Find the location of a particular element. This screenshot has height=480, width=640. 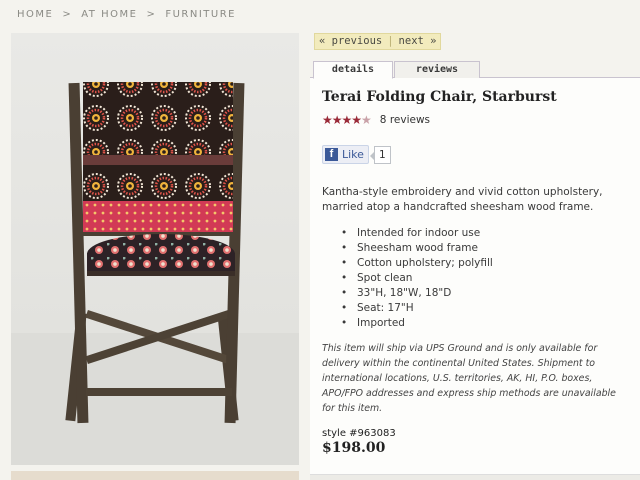

stars-full: ★★★★ is located at coordinates (342, 120).